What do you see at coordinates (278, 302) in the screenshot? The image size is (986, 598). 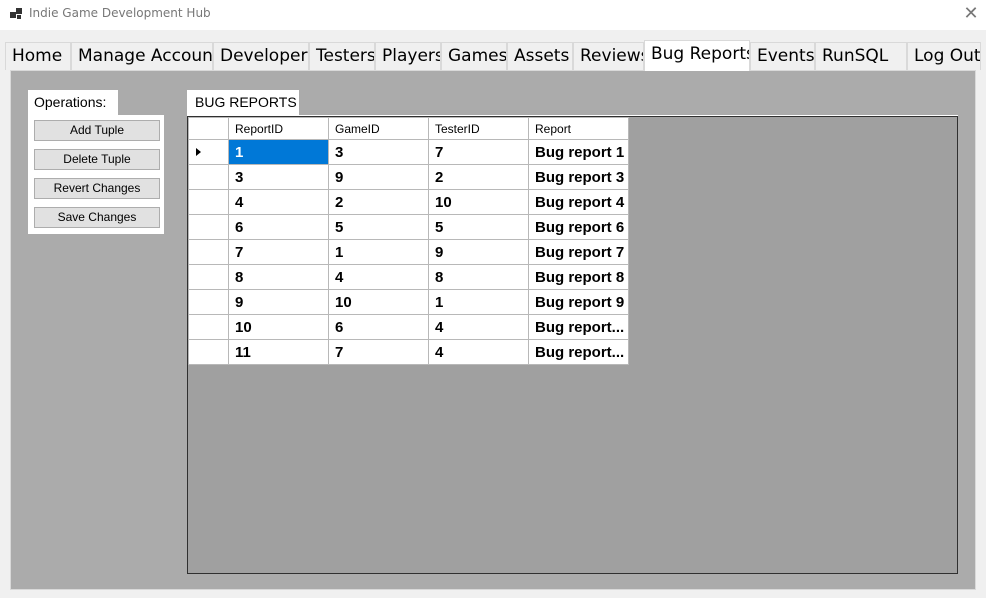 I see `cell-reportid: 9` at bounding box center [278, 302].